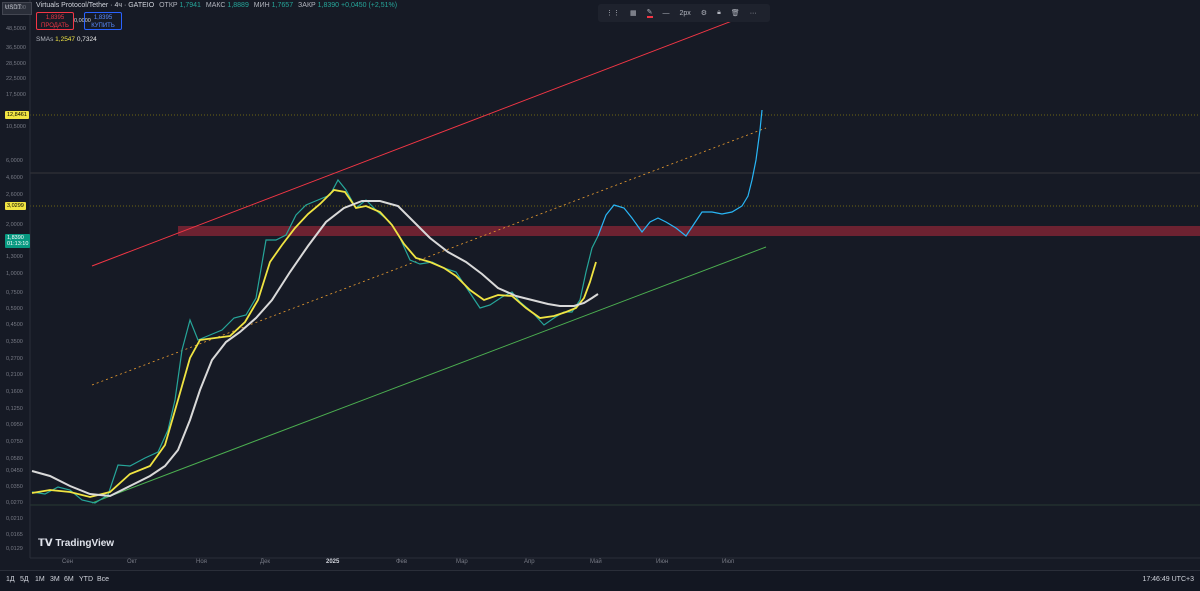 Image resolution: width=1200 pixels, height=591 pixels. I want to click on open-value: 1,7941, so click(190, 5).